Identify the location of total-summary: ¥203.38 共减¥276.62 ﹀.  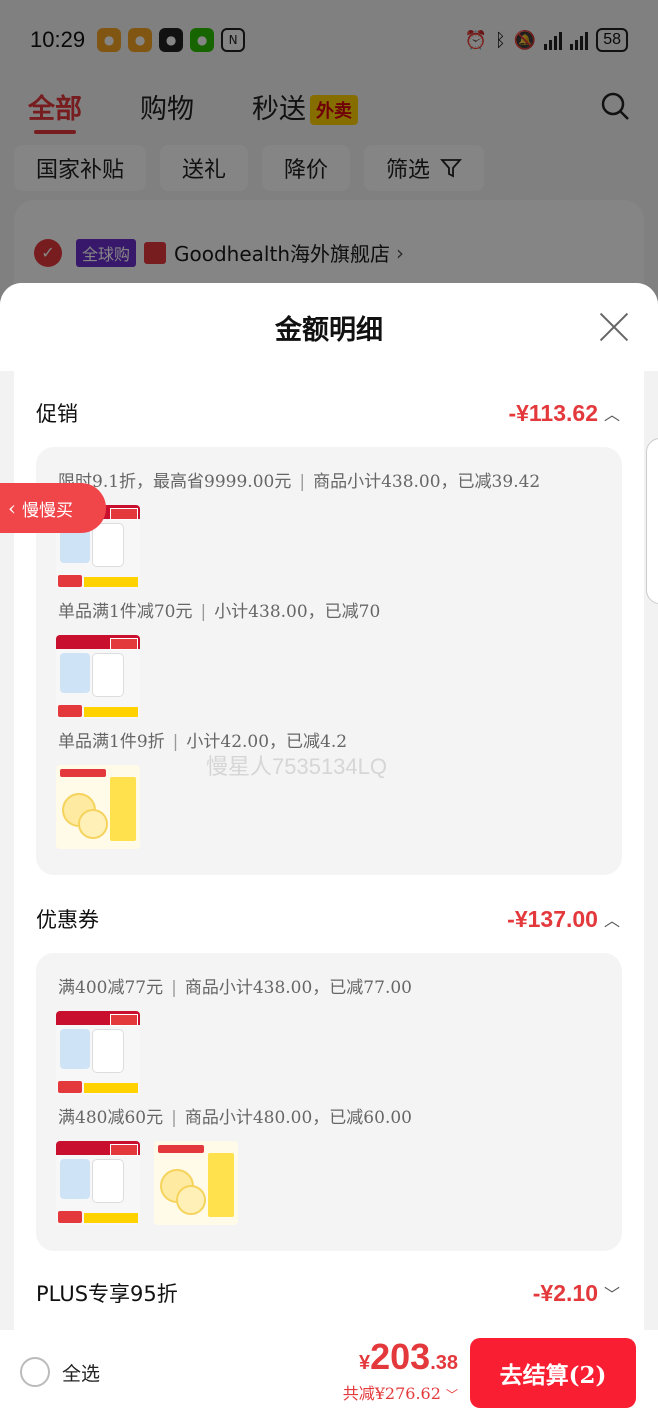
(400, 1370).